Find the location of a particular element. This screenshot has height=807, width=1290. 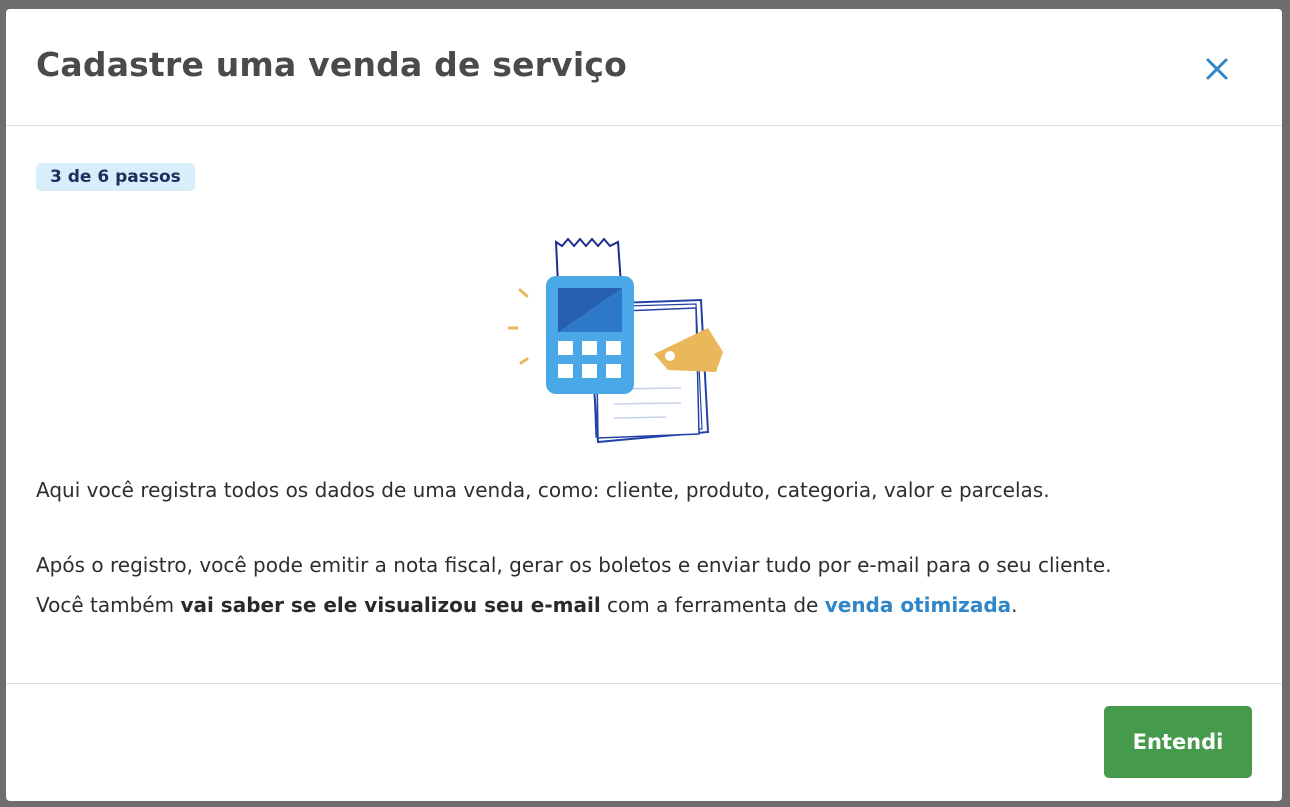

close-button is located at coordinates (1217, 69).